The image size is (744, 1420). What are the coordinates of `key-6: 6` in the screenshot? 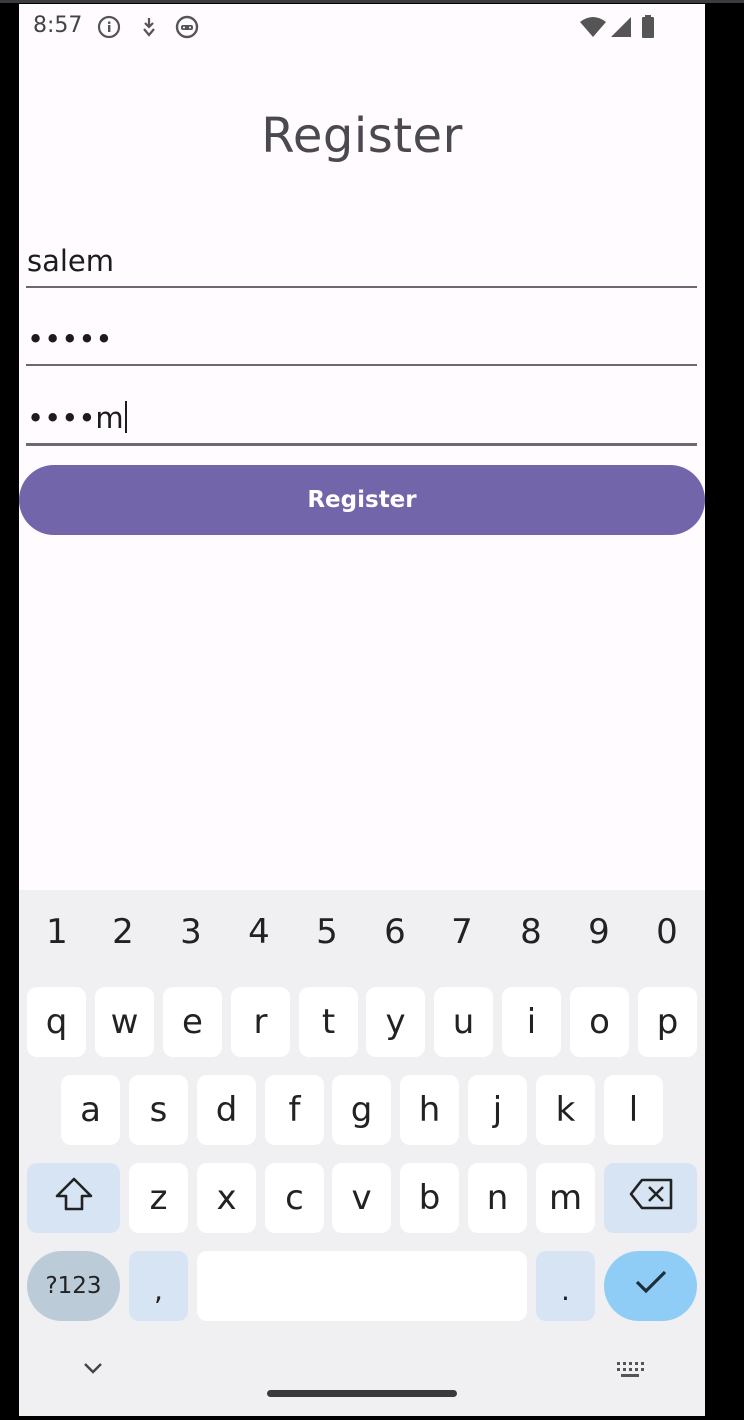 It's located at (395, 932).